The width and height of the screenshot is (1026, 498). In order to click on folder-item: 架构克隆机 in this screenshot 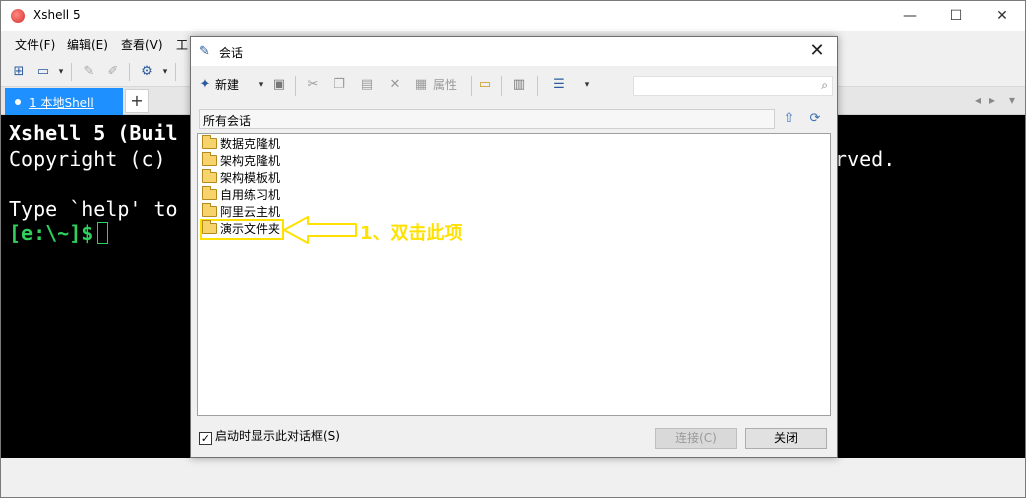, I will do `click(241, 161)`.